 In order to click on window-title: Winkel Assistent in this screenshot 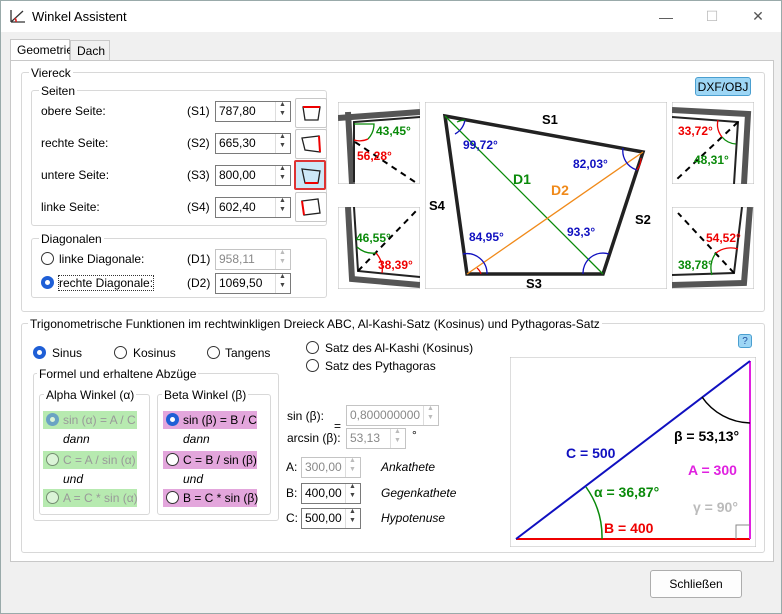, I will do `click(79, 16)`.